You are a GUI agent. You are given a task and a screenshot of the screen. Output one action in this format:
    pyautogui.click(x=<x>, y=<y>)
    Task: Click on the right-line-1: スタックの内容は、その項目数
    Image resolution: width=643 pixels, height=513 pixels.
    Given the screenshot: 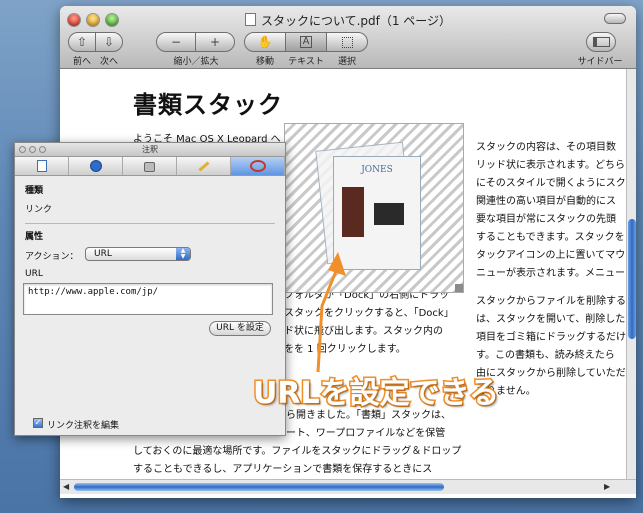 What is the action you would take?
    pyautogui.click(x=546, y=147)
    